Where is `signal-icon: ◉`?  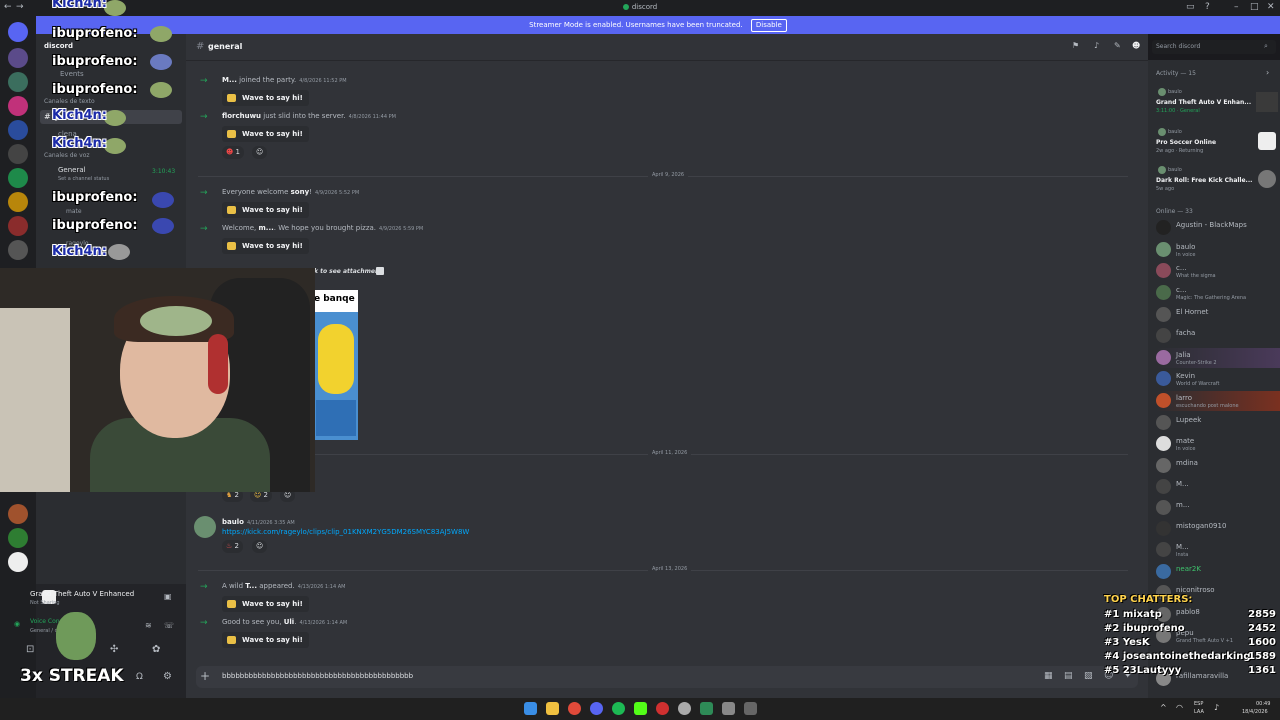 signal-icon: ◉ is located at coordinates (17, 624).